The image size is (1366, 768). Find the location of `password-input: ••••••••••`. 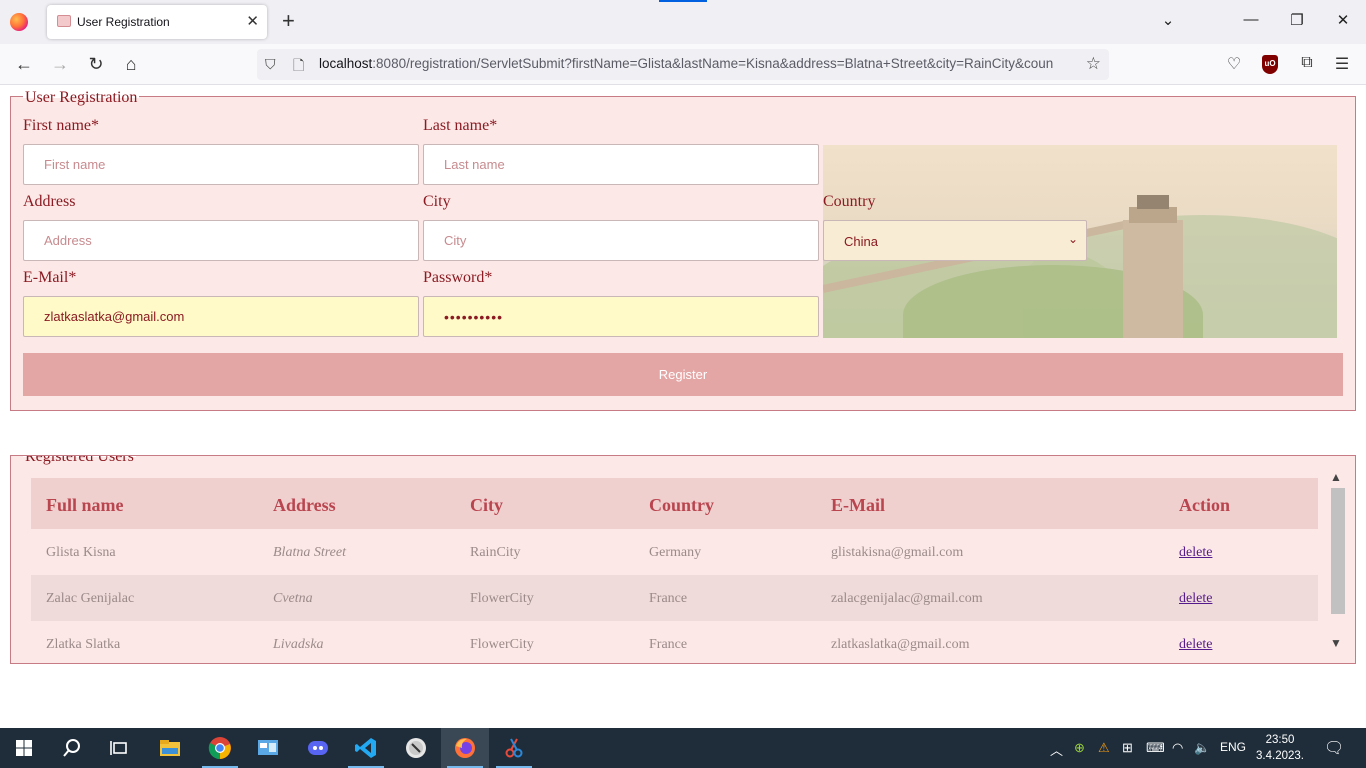

password-input: •••••••••• is located at coordinates (621, 316).